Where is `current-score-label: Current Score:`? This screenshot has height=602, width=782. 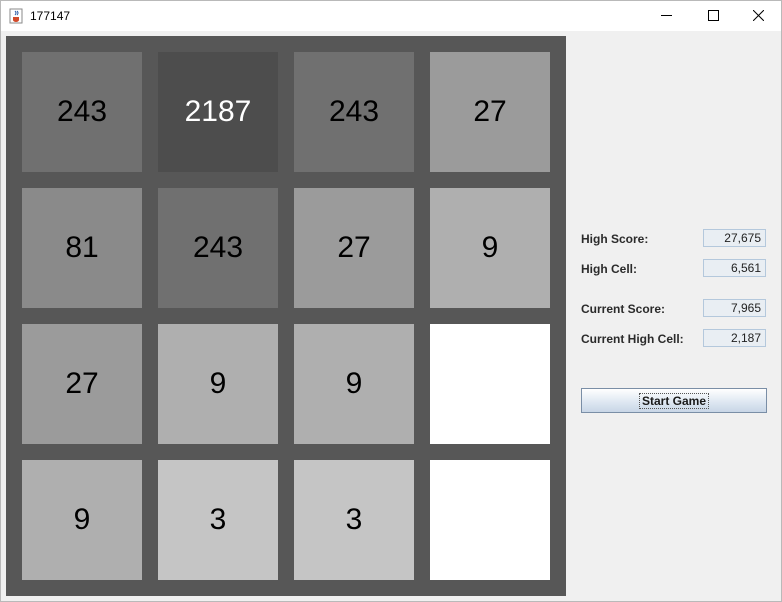 current-score-label: Current Score: is located at coordinates (623, 309).